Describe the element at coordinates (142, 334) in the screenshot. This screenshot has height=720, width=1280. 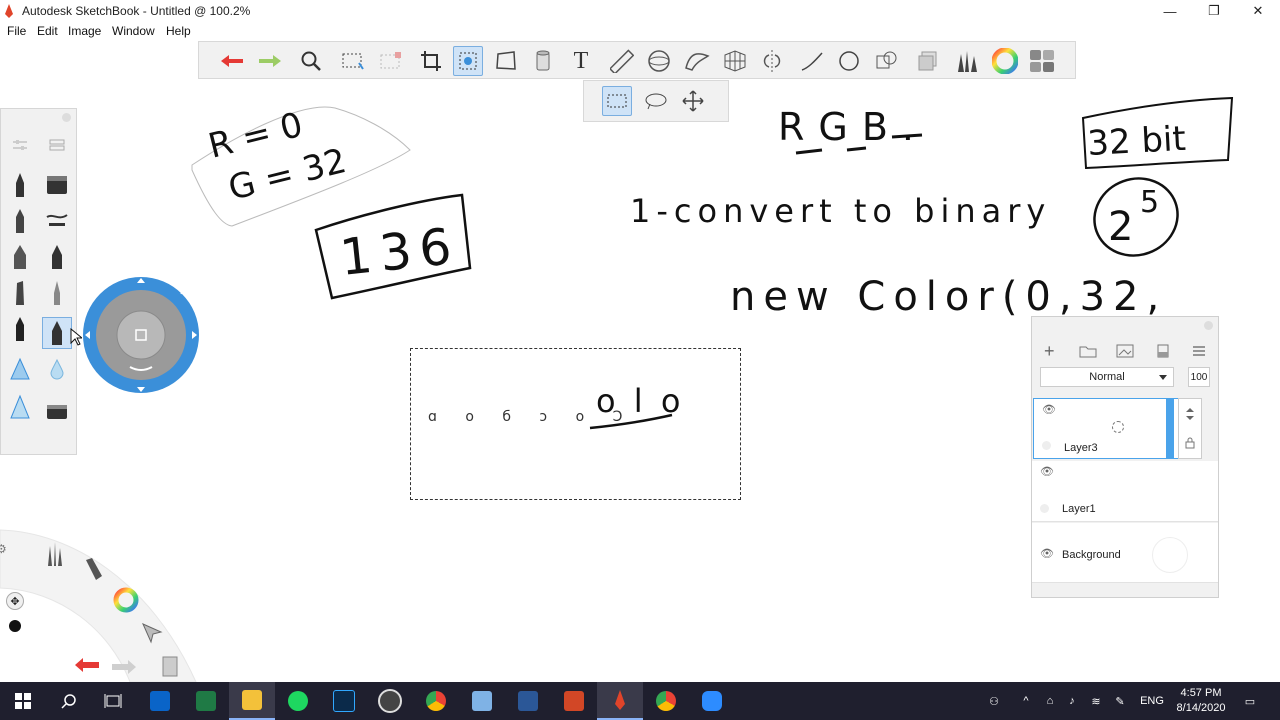
I see `brush-puck: ✕` at that location.